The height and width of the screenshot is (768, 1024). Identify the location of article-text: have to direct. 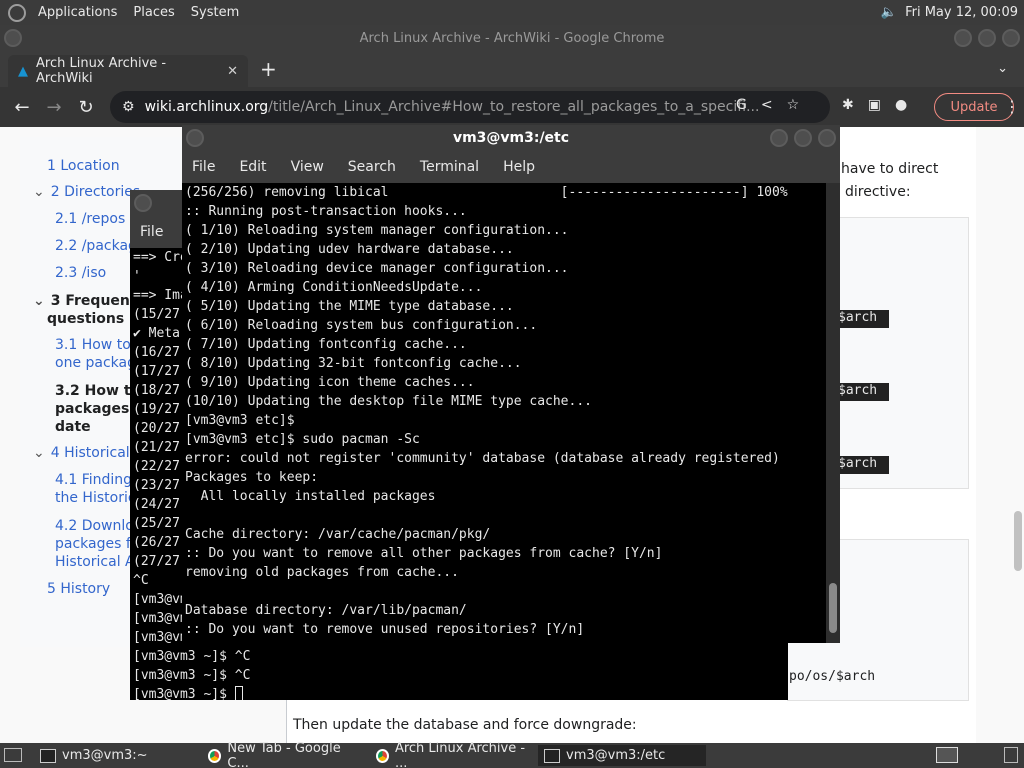
(890, 169).